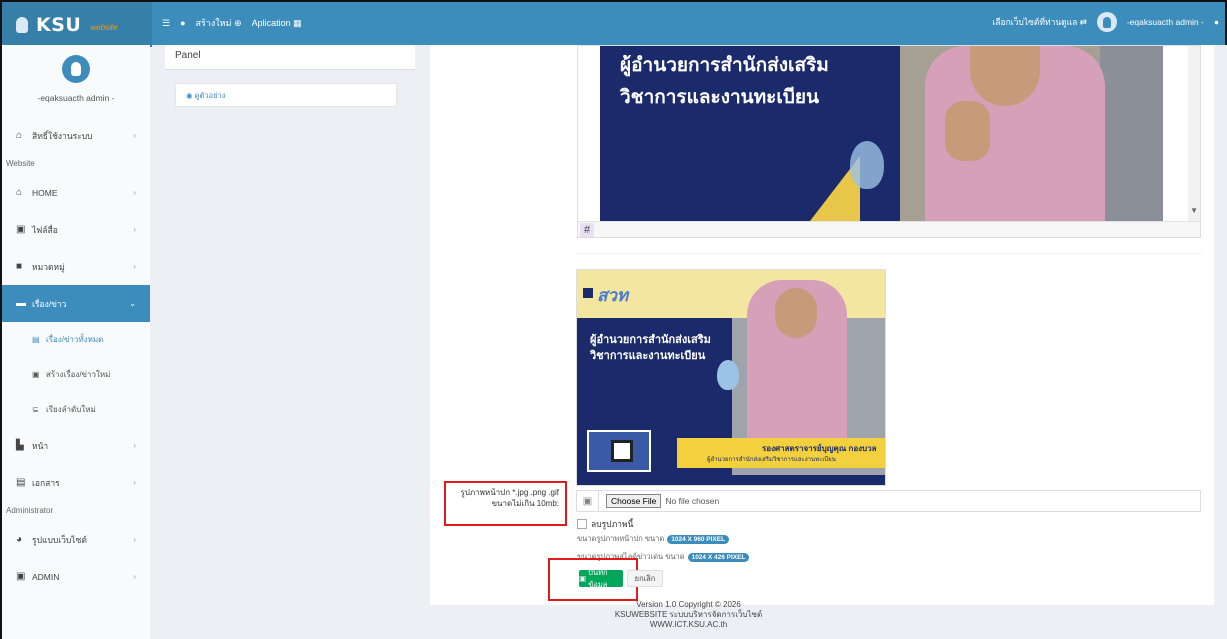 The image size is (1227, 639). I want to click on home-icon: ⌂, so click(19, 192).